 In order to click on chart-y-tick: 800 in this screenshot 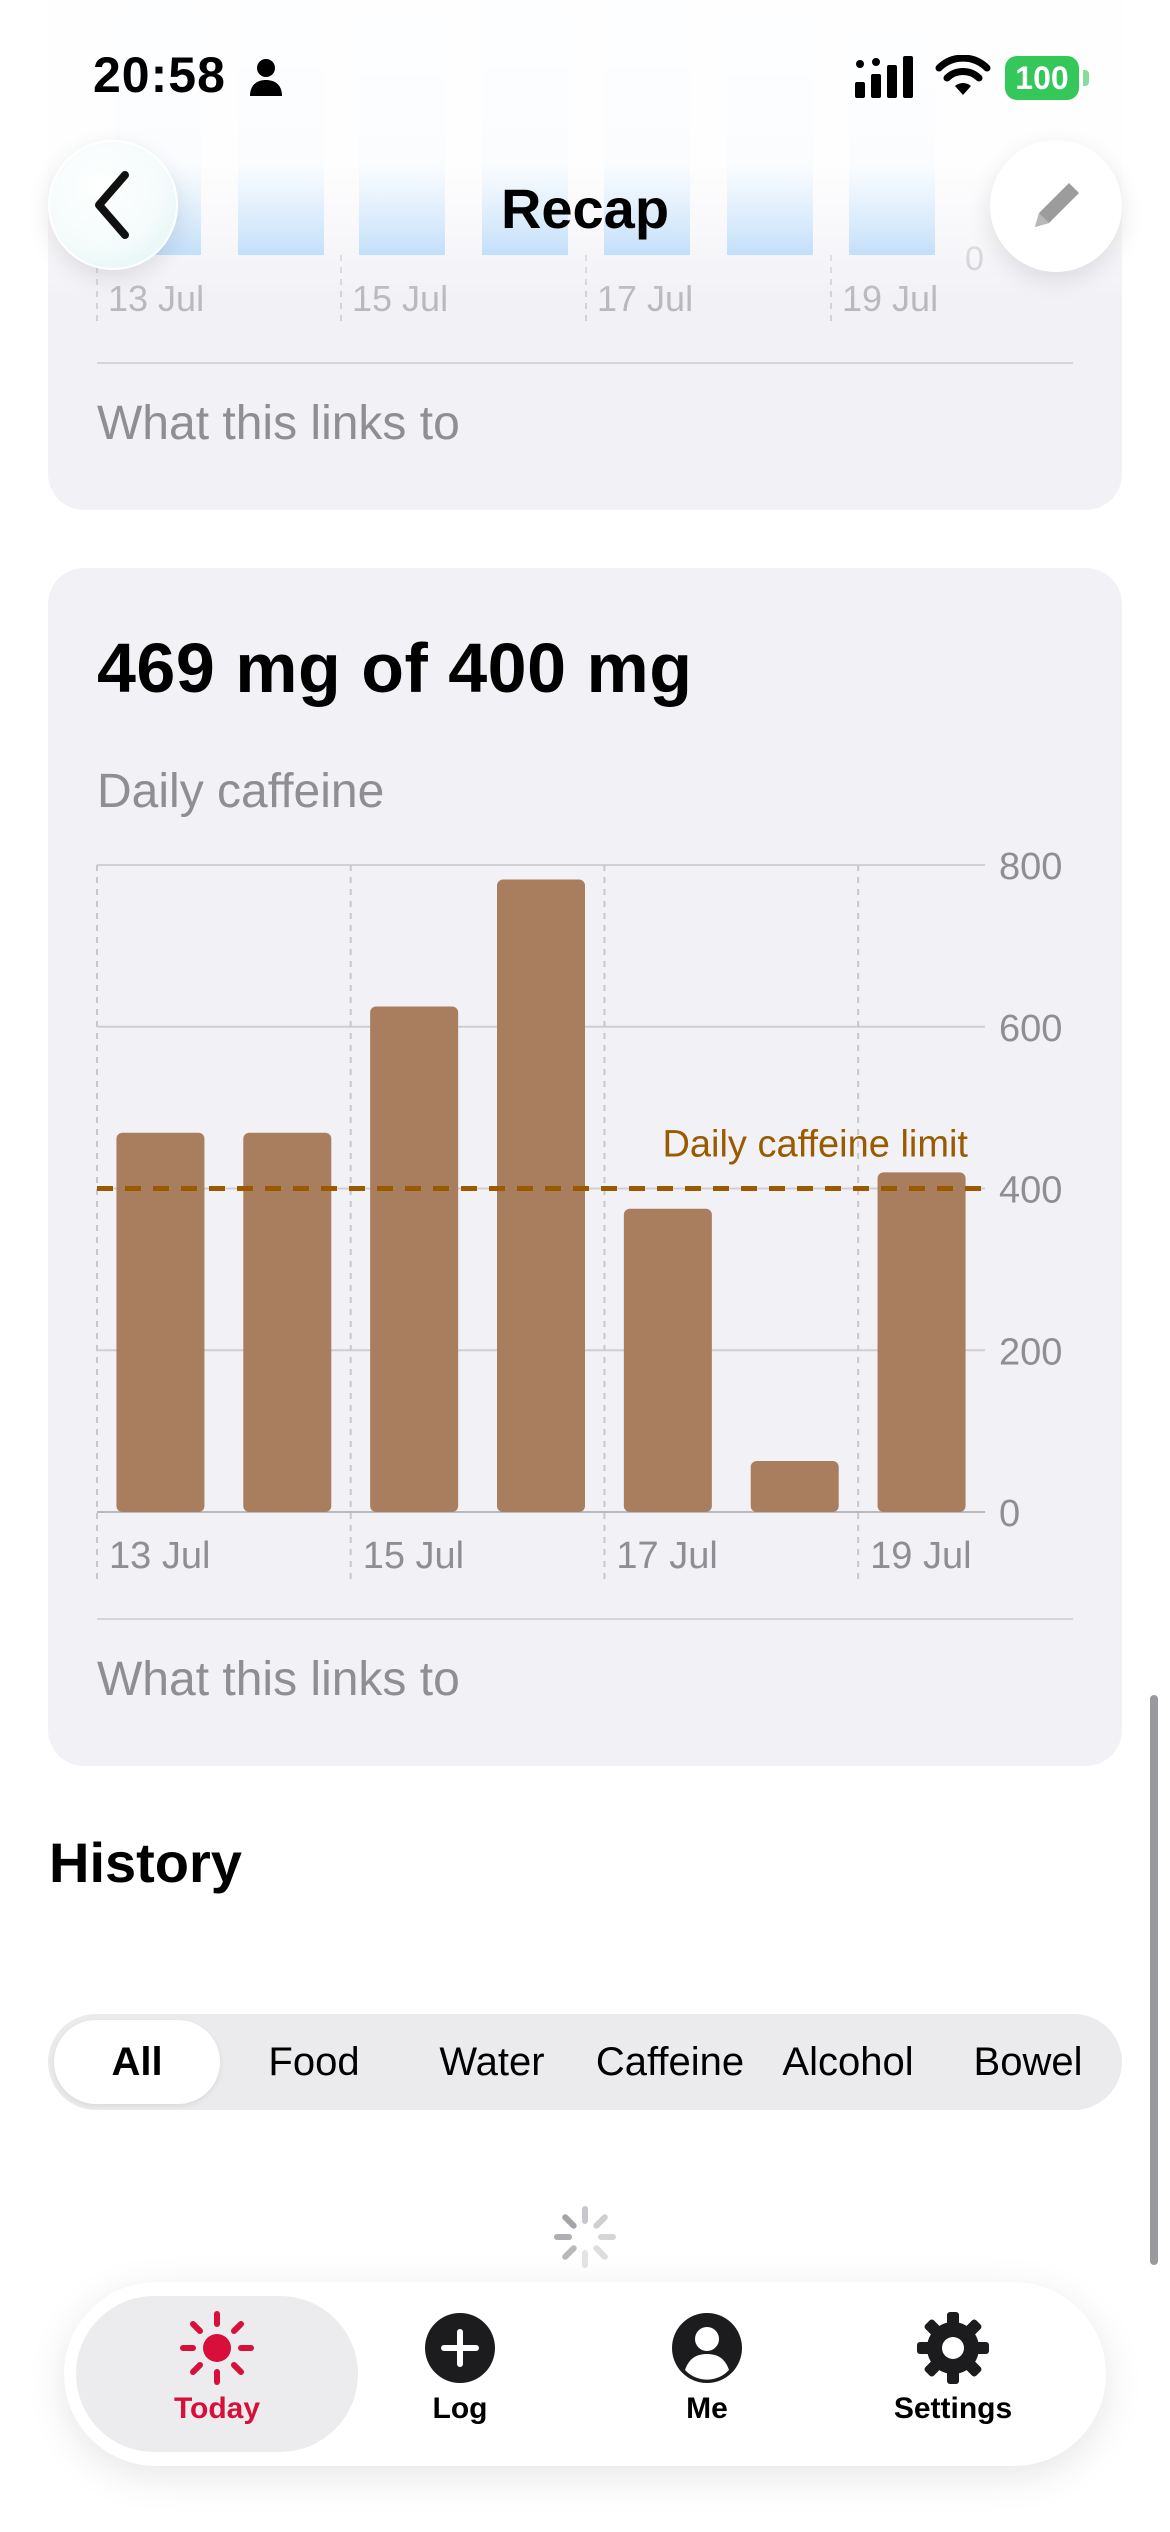, I will do `click(1030, 867)`.